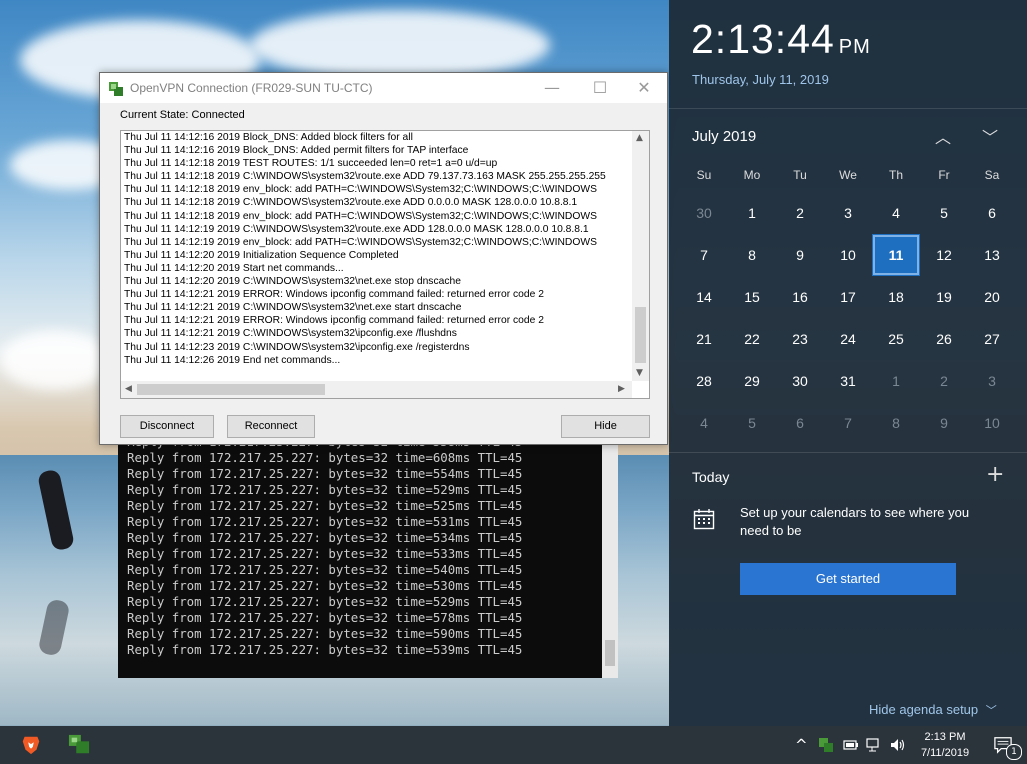  I want to click on calendar-day-today: 11, so click(896, 255).